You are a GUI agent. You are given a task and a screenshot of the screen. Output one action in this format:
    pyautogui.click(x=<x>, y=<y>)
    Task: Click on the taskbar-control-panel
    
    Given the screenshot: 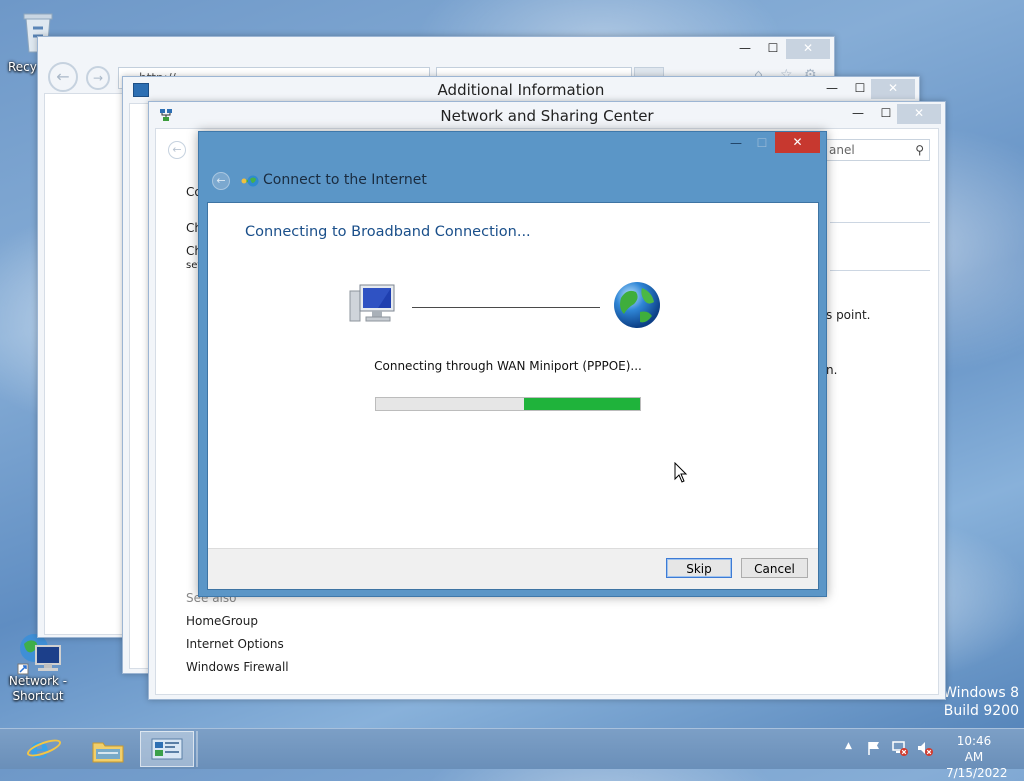 What is the action you would take?
    pyautogui.click(x=167, y=749)
    